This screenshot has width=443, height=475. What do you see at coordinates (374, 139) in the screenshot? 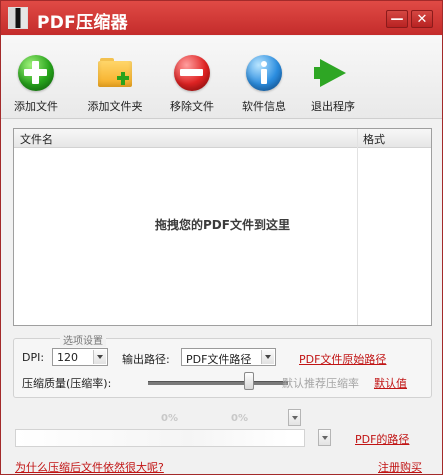
I see `column-format: 格式` at bounding box center [374, 139].